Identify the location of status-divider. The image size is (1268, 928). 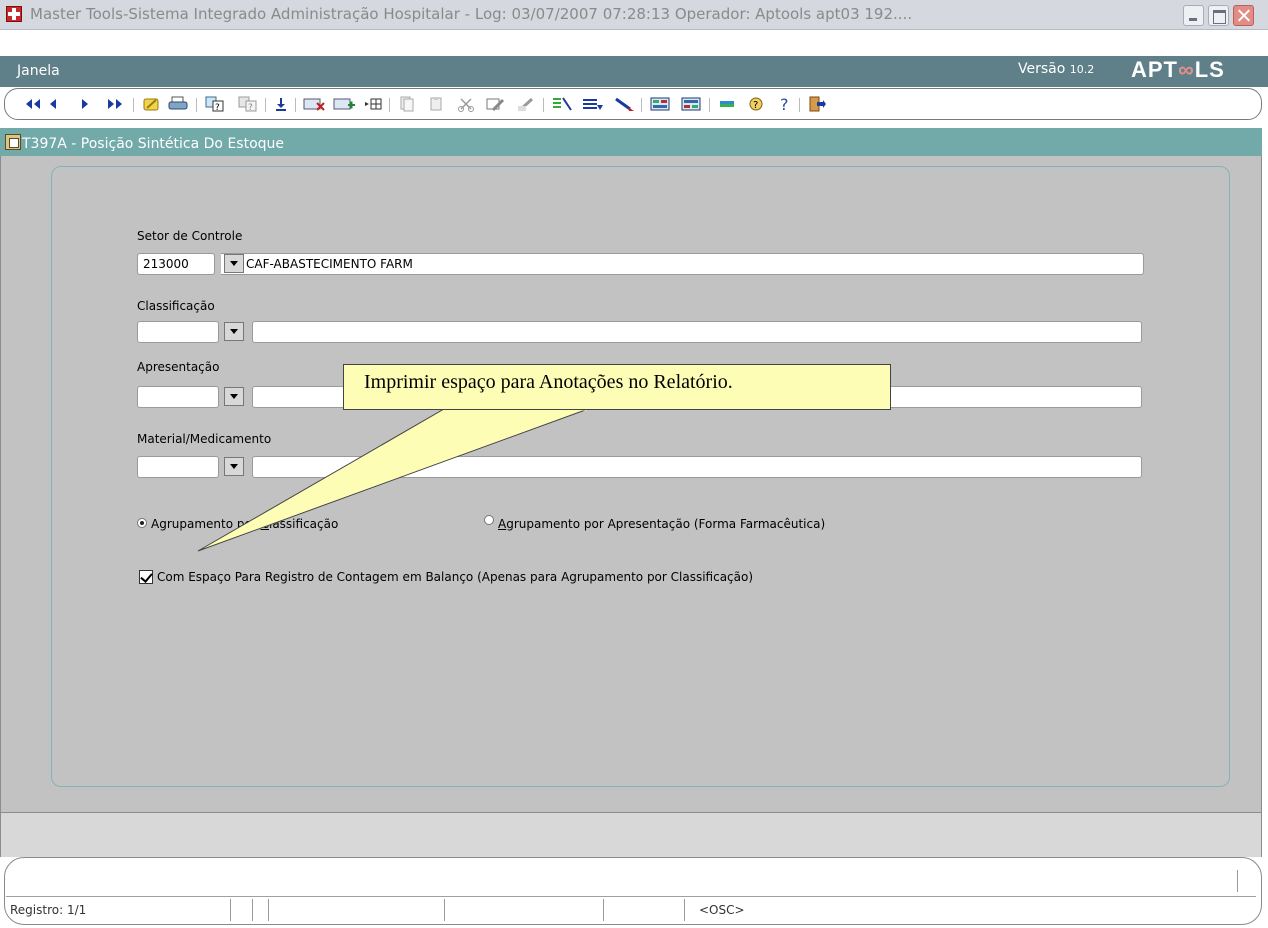
(1237, 881).